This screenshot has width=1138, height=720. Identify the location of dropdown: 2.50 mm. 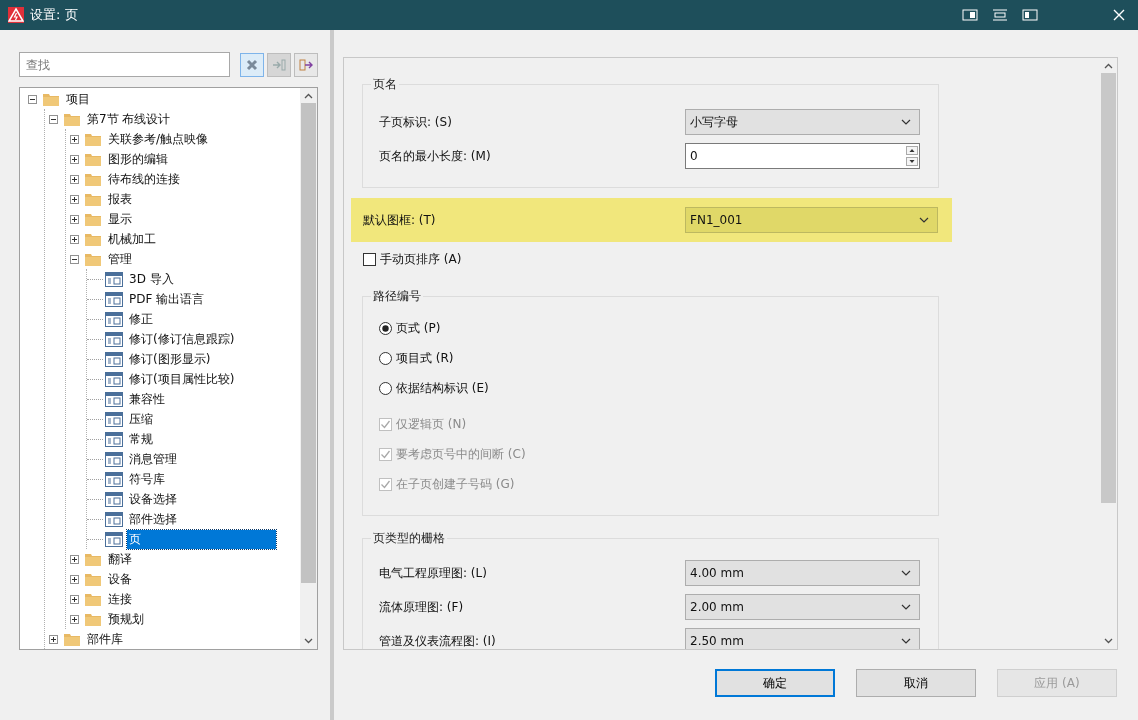
(802, 638).